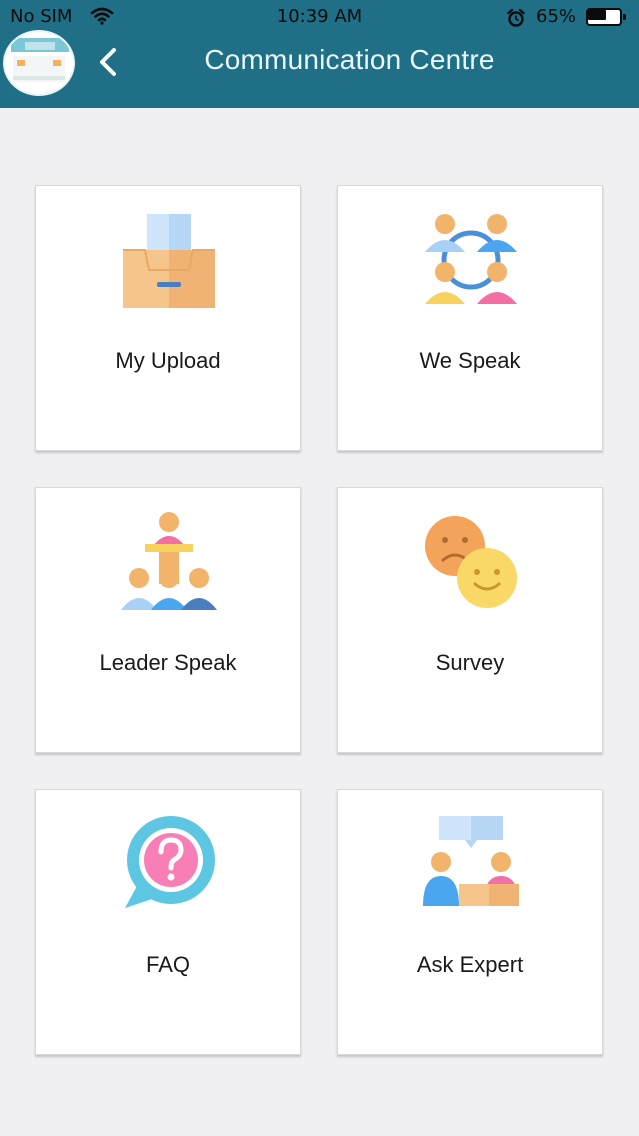  Describe the element at coordinates (168, 662) in the screenshot. I see `tile-label: Leader Speak` at that location.